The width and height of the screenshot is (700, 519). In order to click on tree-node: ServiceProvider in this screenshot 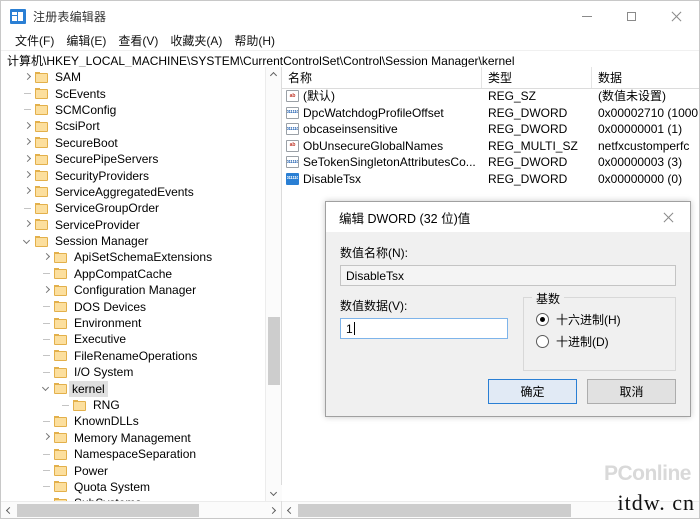, I will do `click(133, 225)`.